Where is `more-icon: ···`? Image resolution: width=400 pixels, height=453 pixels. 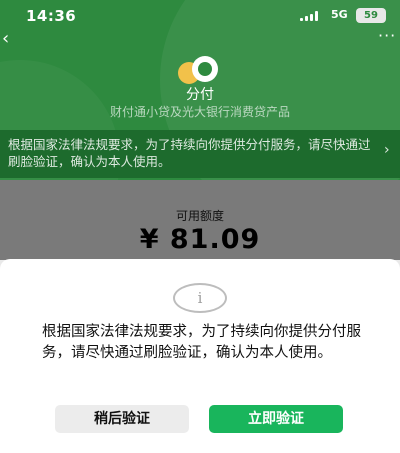
more-icon: ··· is located at coordinates (387, 35).